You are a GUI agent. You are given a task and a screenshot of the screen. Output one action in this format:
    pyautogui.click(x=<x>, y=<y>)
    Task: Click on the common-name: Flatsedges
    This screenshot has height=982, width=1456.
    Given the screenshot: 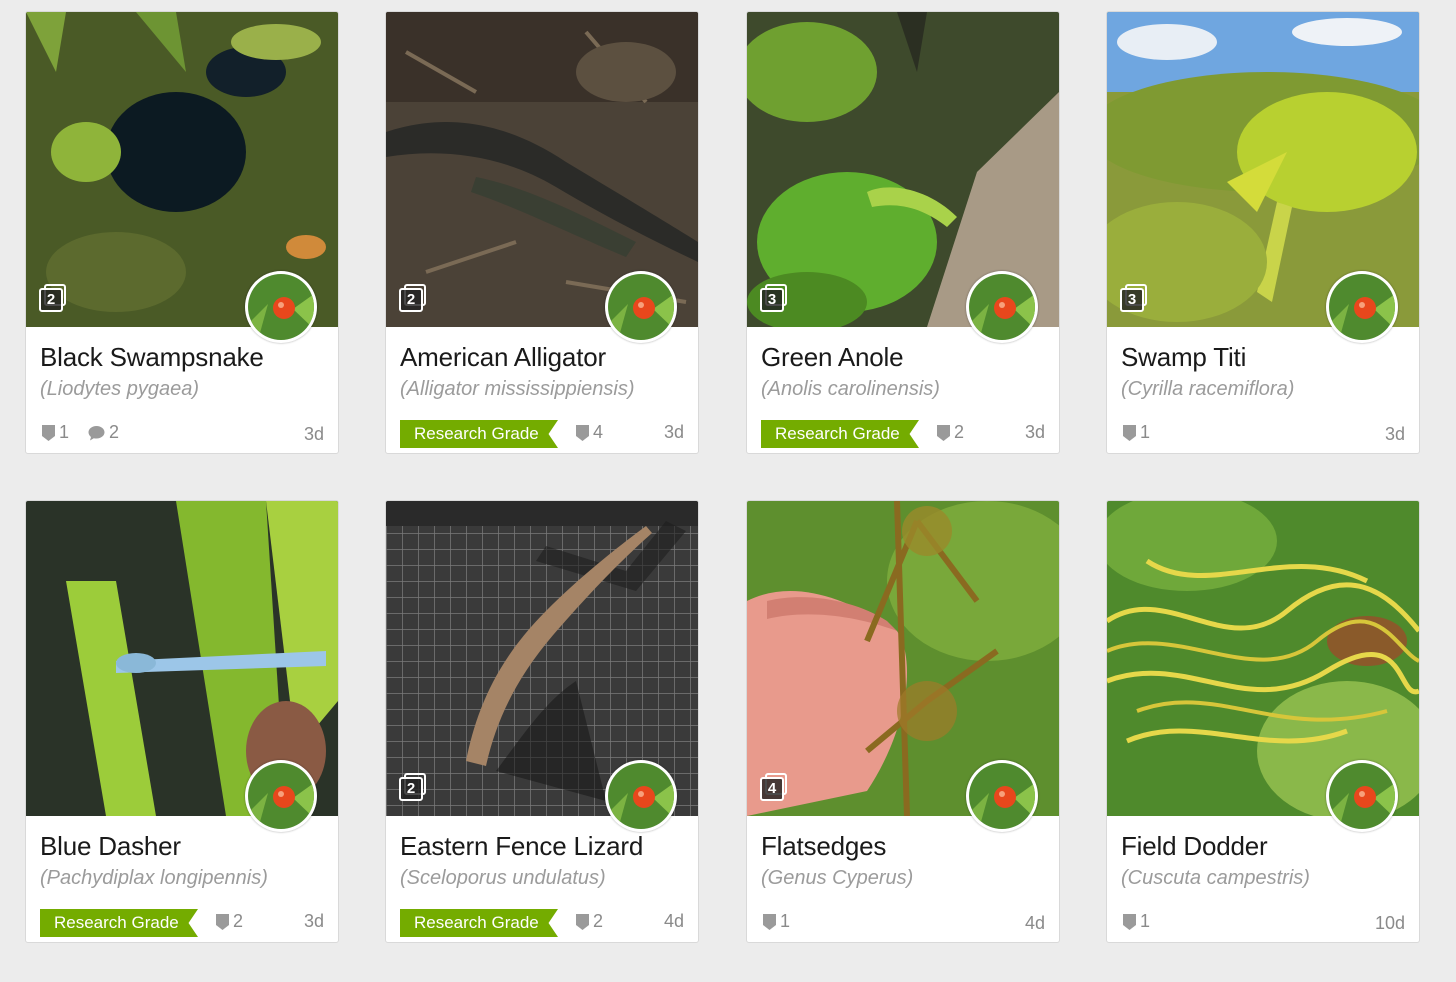 What is the action you would take?
    pyautogui.click(x=905, y=846)
    